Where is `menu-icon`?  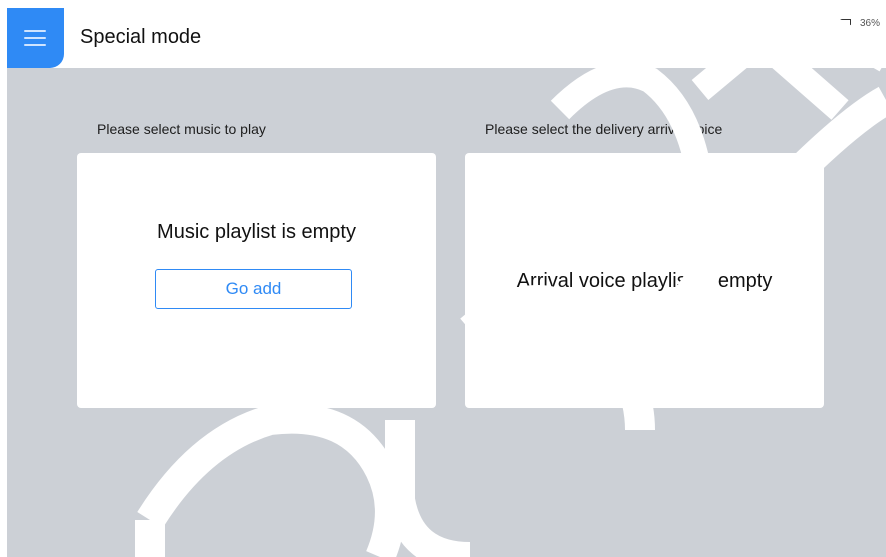 menu-icon is located at coordinates (35, 31).